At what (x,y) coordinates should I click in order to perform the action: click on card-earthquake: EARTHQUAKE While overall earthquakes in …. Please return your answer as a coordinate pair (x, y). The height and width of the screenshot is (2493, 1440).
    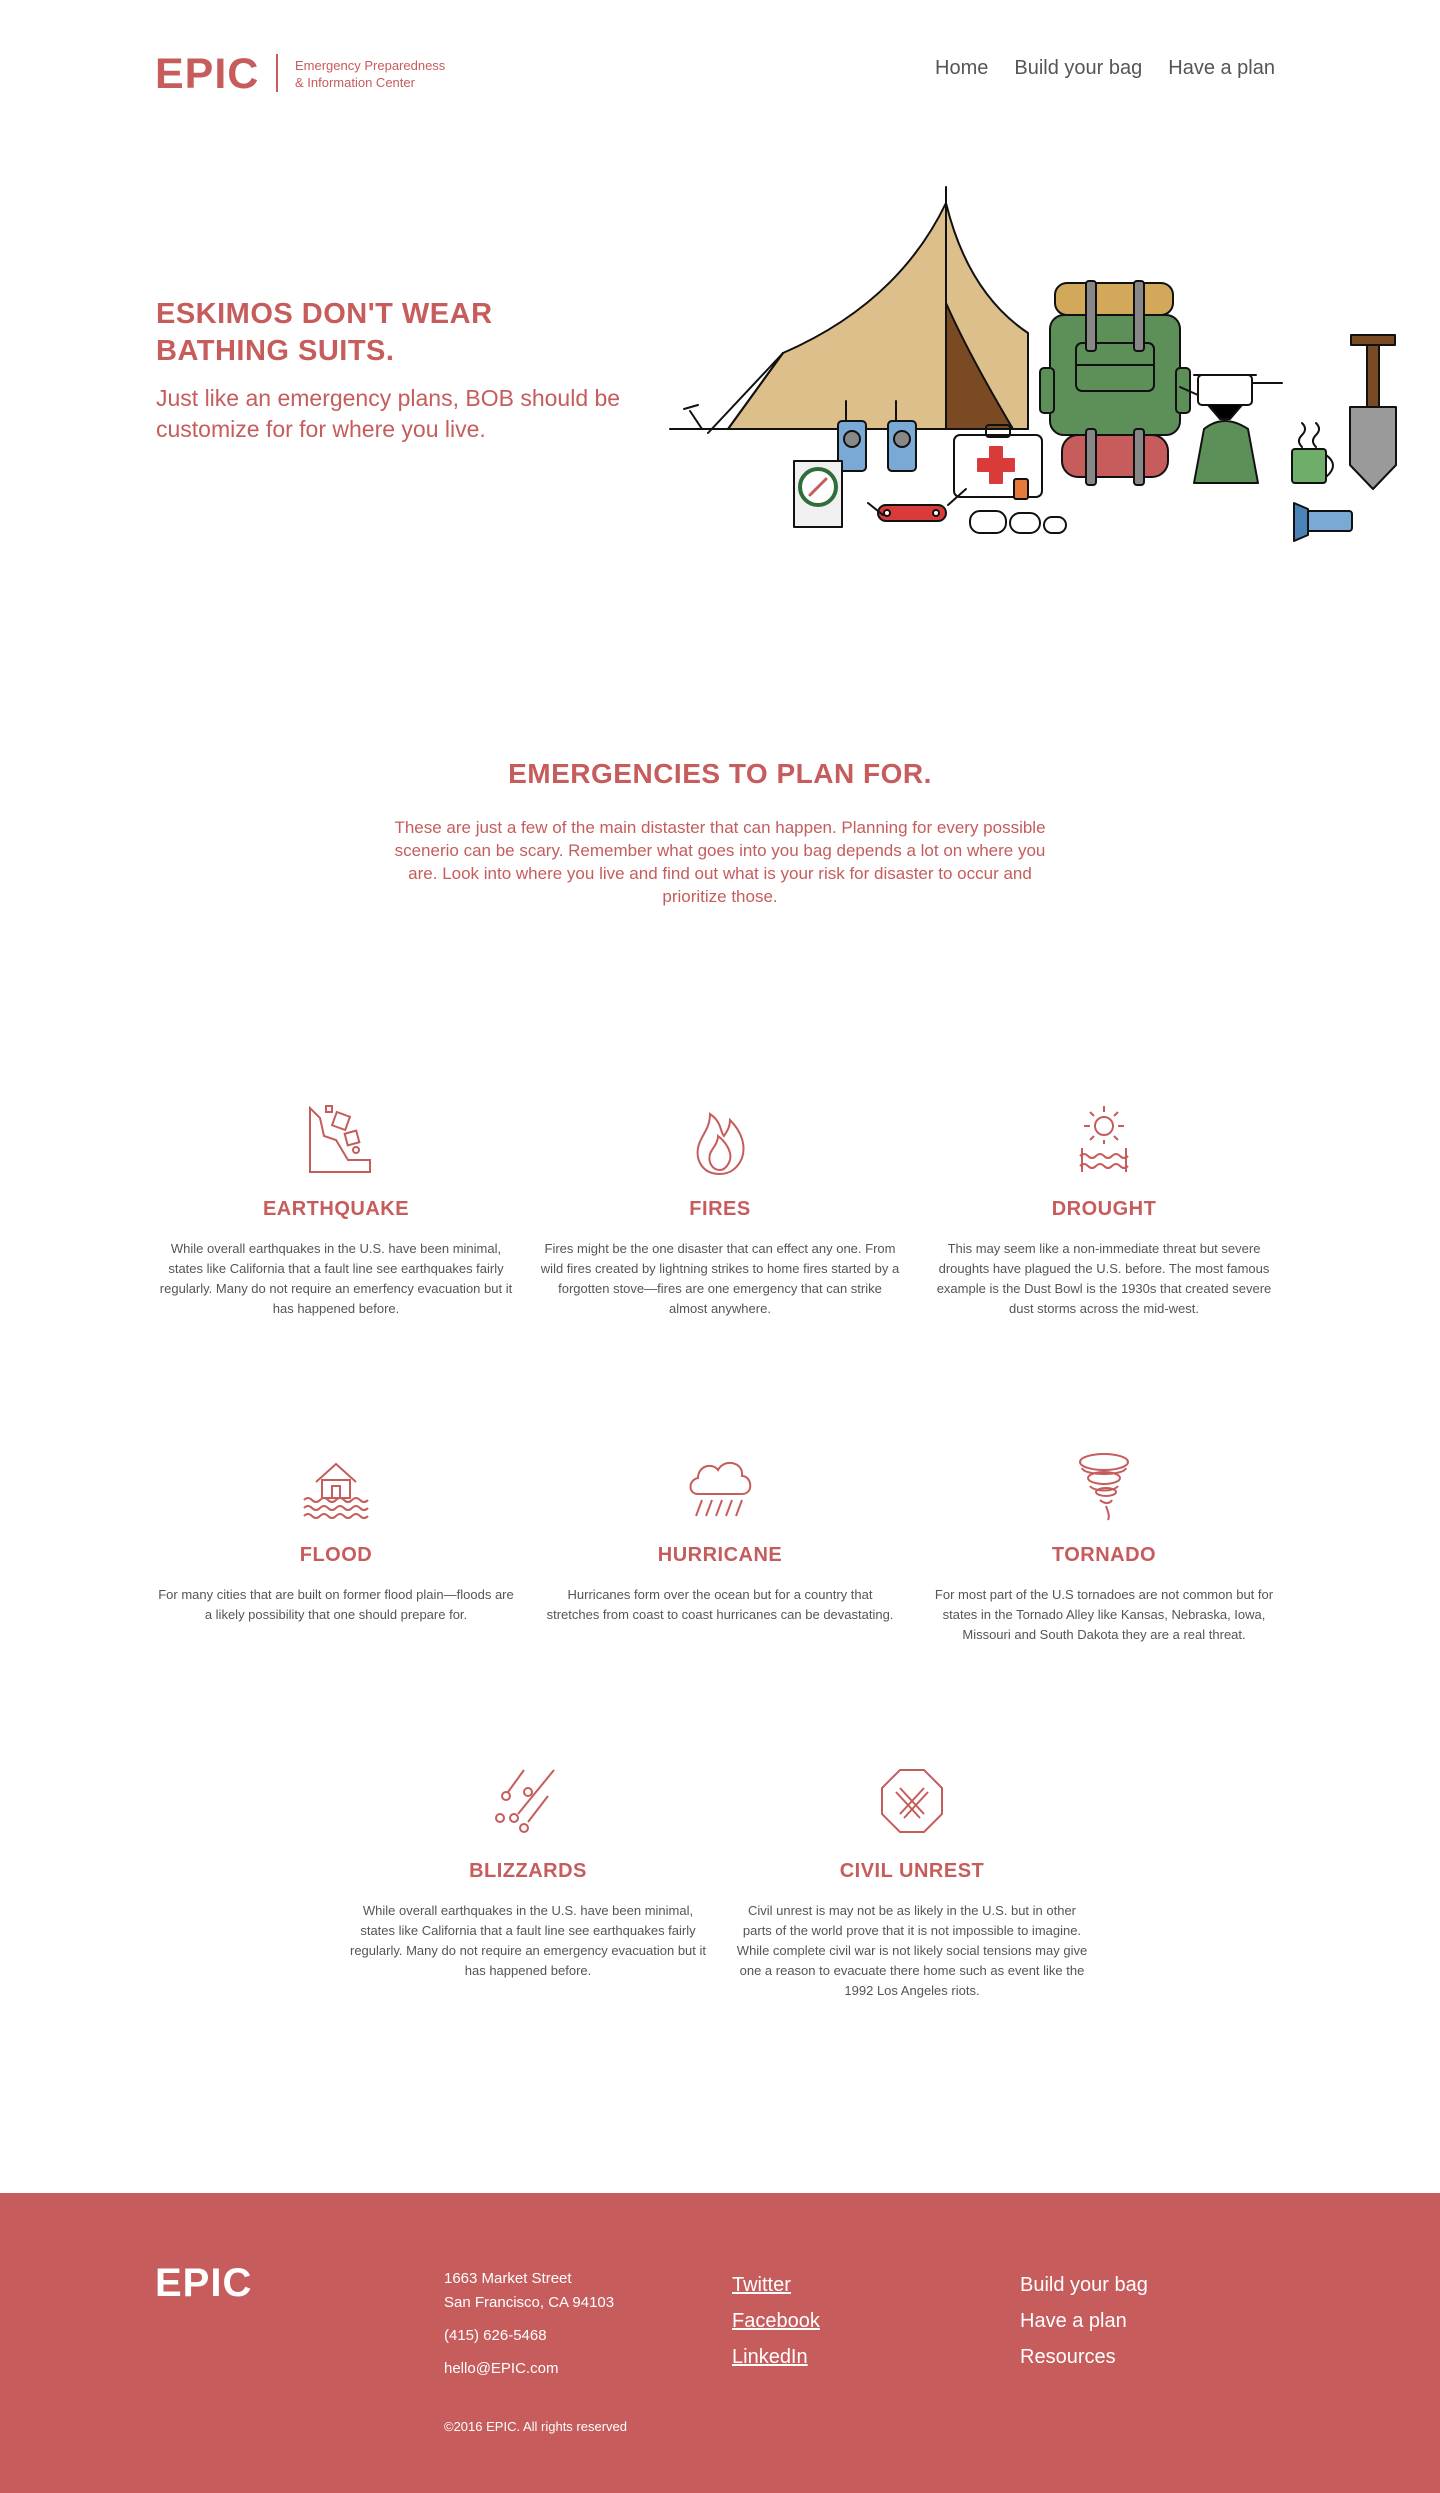
    Looking at the image, I should click on (336, 1209).